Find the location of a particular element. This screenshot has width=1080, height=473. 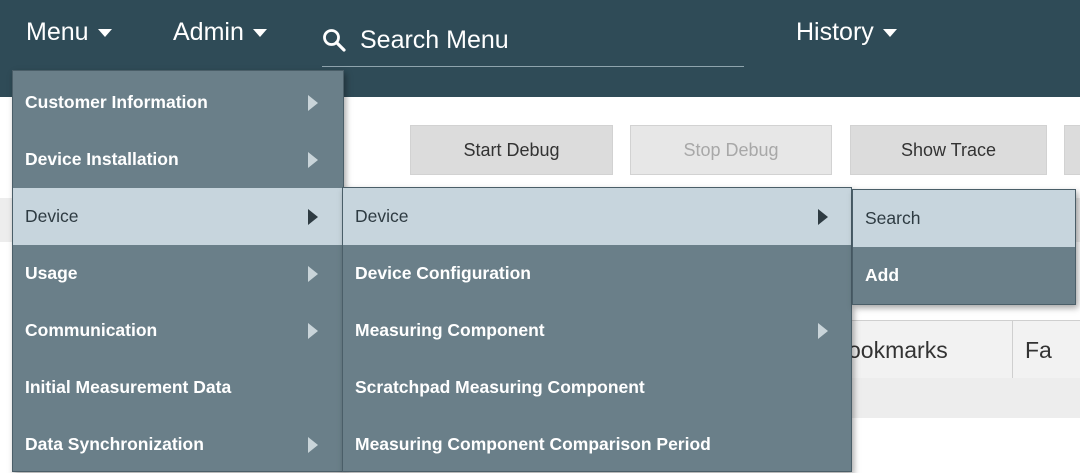

history-dropdown: History is located at coordinates (846, 32).